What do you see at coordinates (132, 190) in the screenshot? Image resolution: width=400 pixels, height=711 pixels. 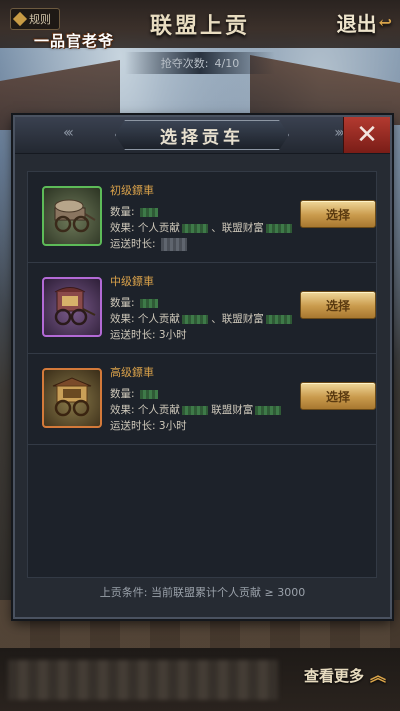 I see `cart-name: 初级鏢車` at bounding box center [132, 190].